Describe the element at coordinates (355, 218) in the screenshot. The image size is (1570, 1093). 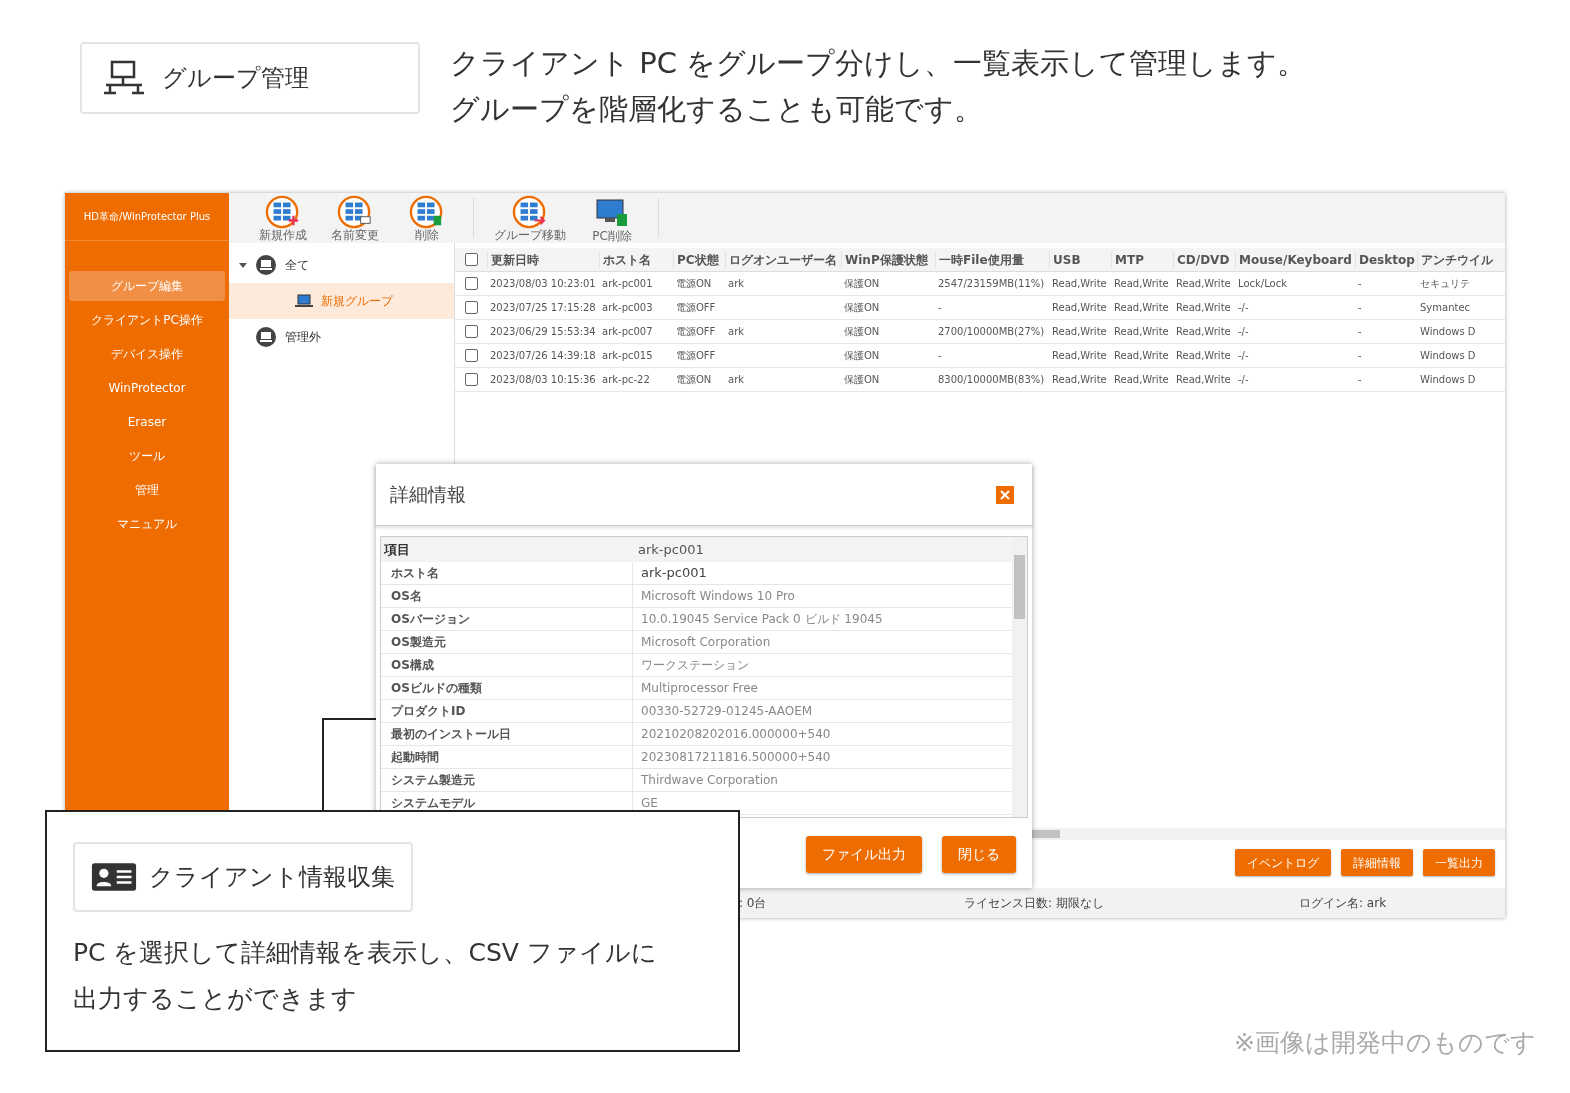
I see `toolbar-button: 名前変更` at that location.